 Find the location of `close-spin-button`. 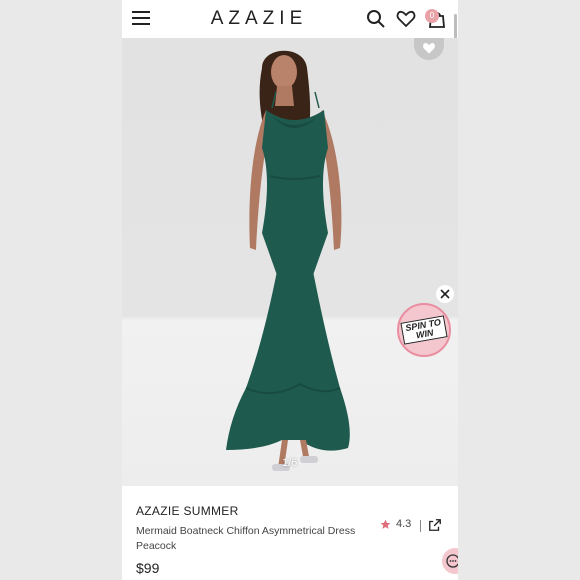

close-spin-button is located at coordinates (445, 294).